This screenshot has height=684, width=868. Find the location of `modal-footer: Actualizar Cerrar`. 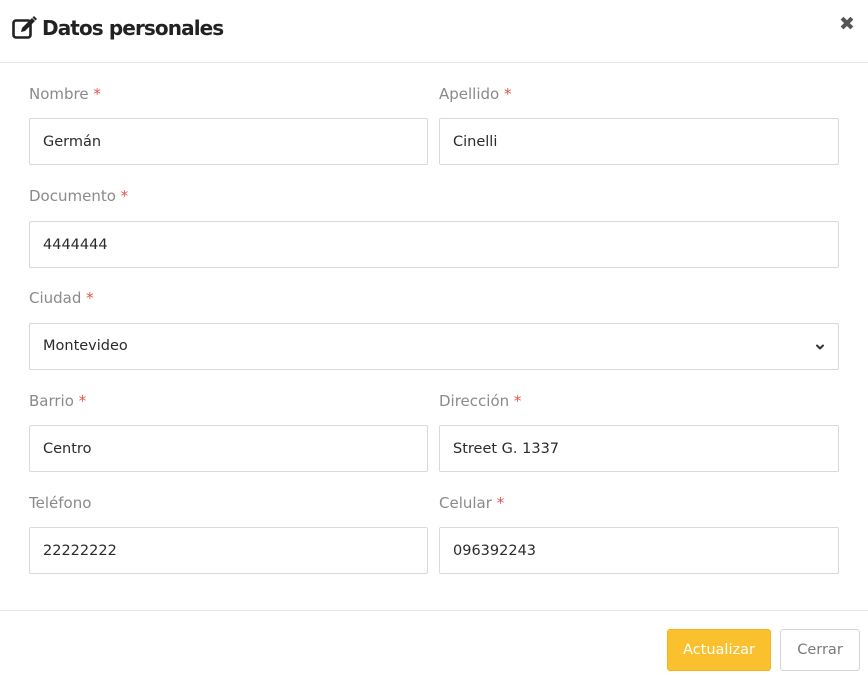

modal-footer: Actualizar Cerrar is located at coordinates (434, 647).